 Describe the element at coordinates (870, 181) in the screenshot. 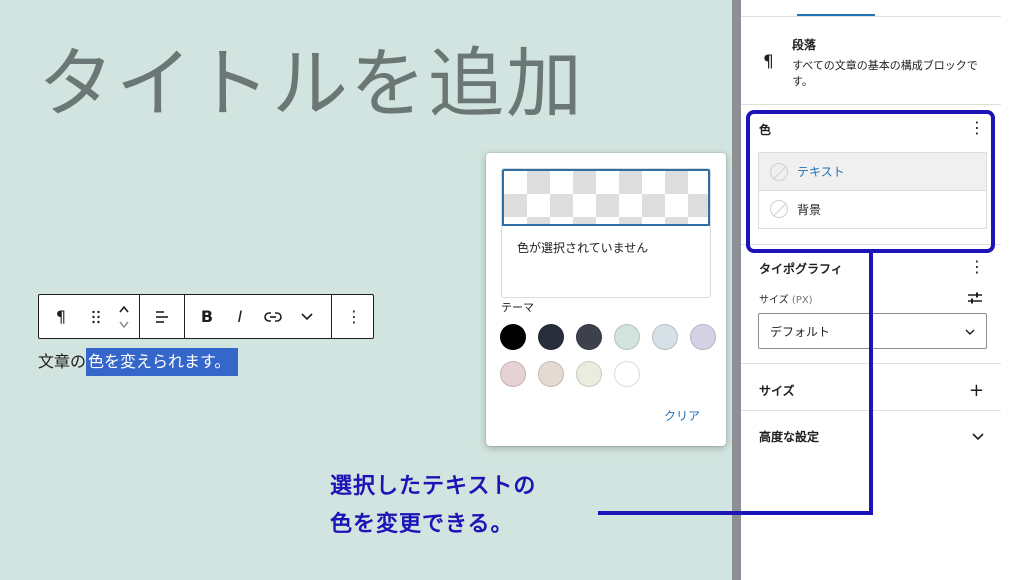

I see `callout-highlight-box` at that location.